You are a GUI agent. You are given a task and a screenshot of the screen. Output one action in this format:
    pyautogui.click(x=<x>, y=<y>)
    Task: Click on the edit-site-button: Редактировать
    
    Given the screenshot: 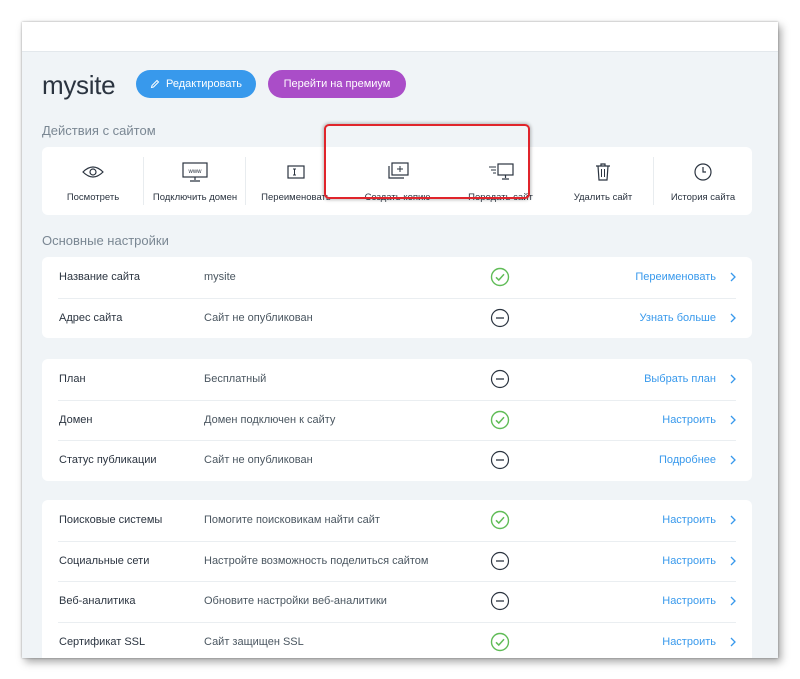 What is the action you would take?
    pyautogui.click(x=196, y=84)
    